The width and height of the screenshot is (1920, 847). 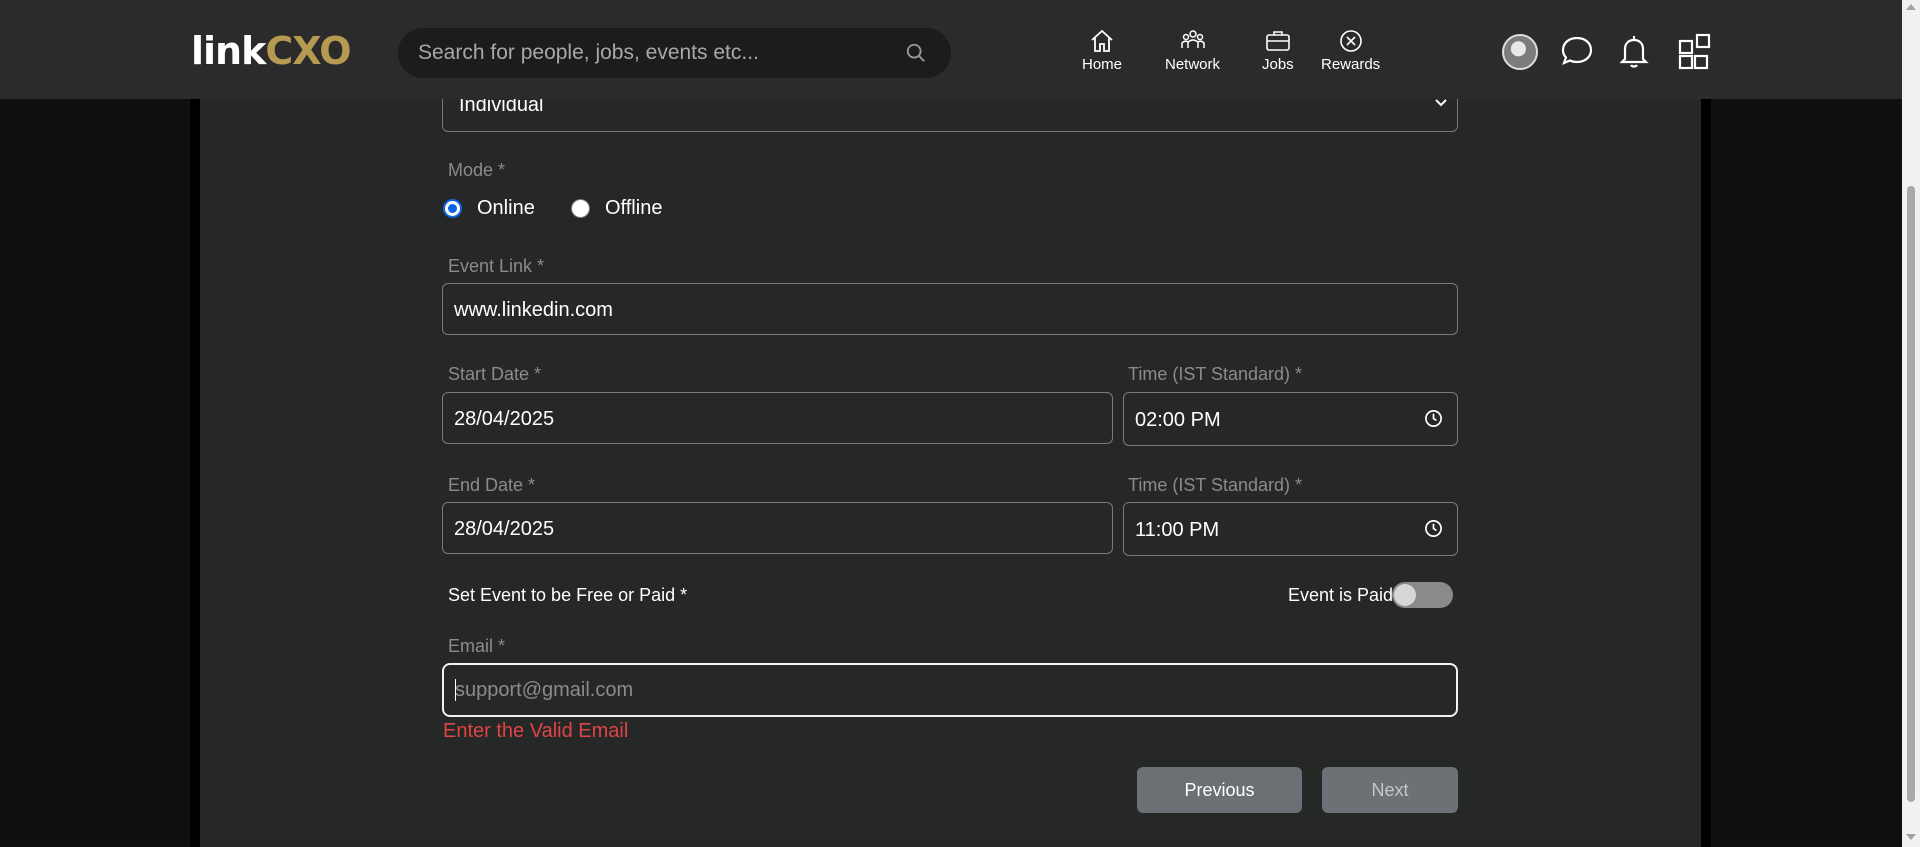 I want to click on page-scrollbar, so click(x=1911, y=423).